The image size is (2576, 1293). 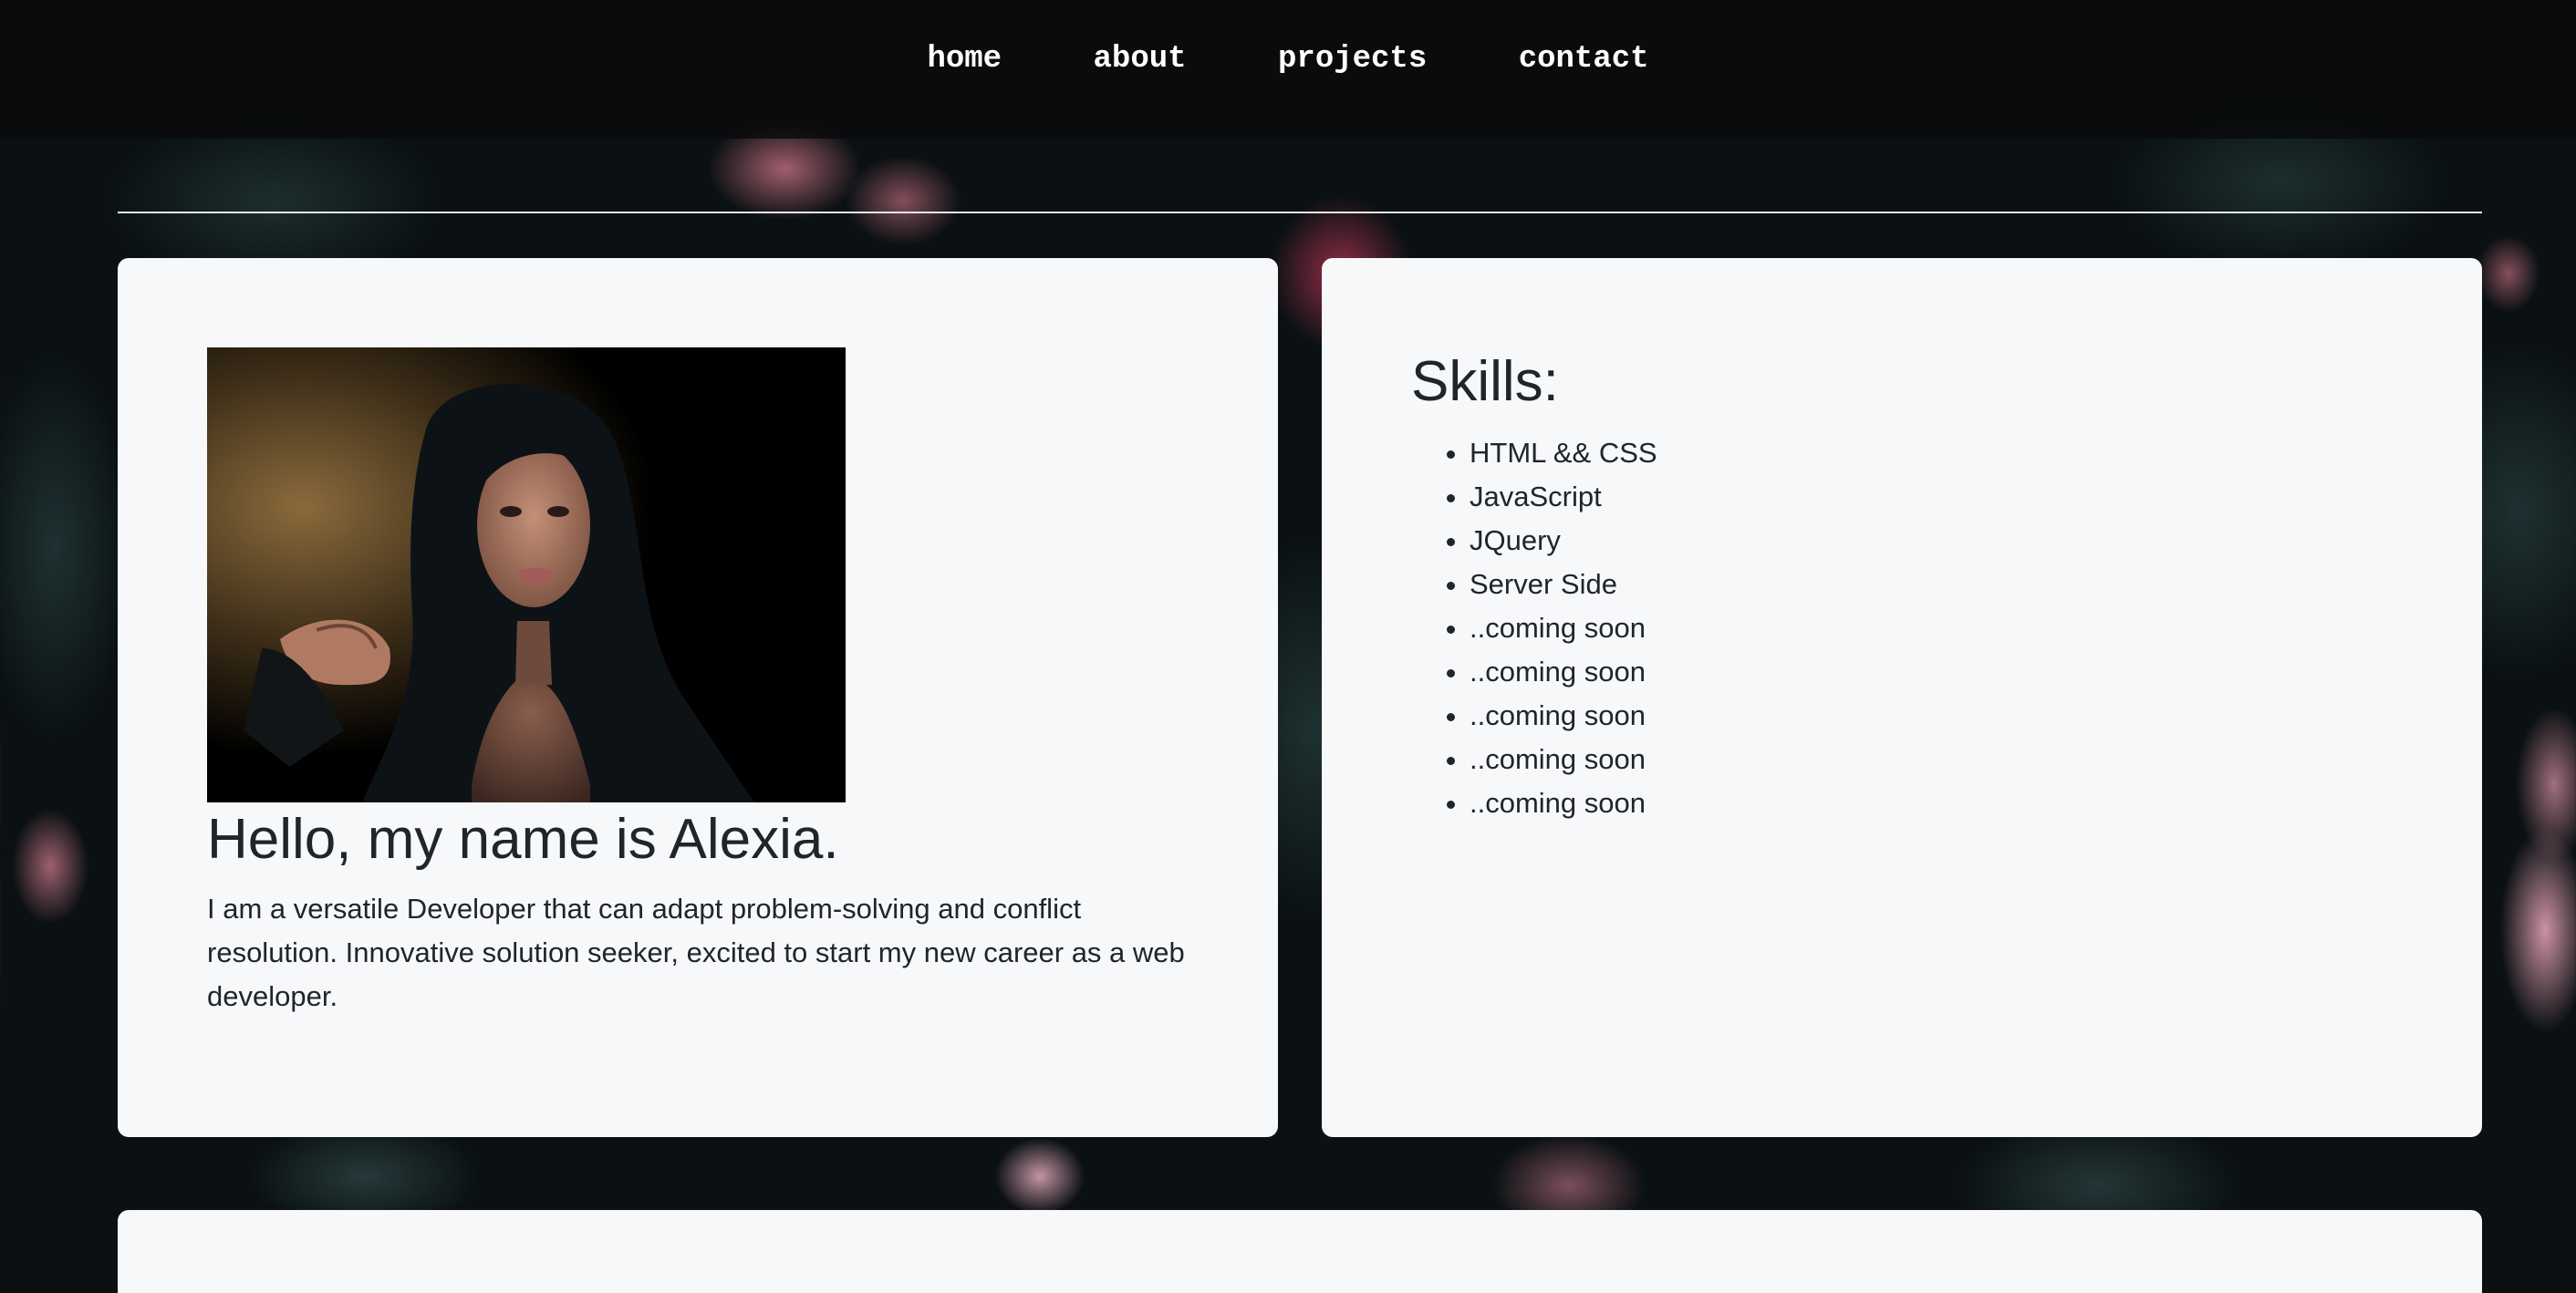 I want to click on nav-links: home about projects contact, so click(x=1288, y=60).